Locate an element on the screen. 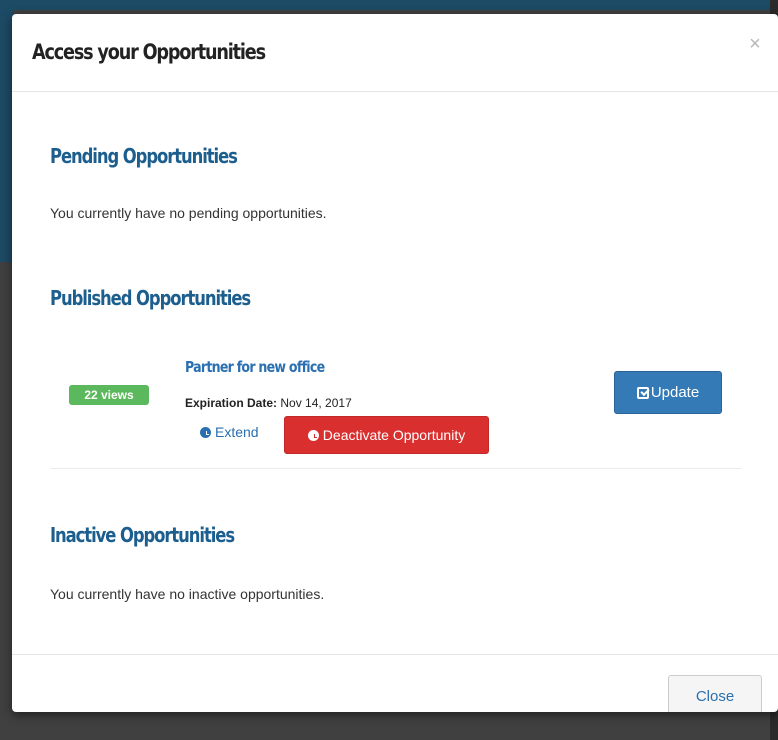 The height and width of the screenshot is (740, 778). views-badge: 22 views is located at coordinates (109, 395).